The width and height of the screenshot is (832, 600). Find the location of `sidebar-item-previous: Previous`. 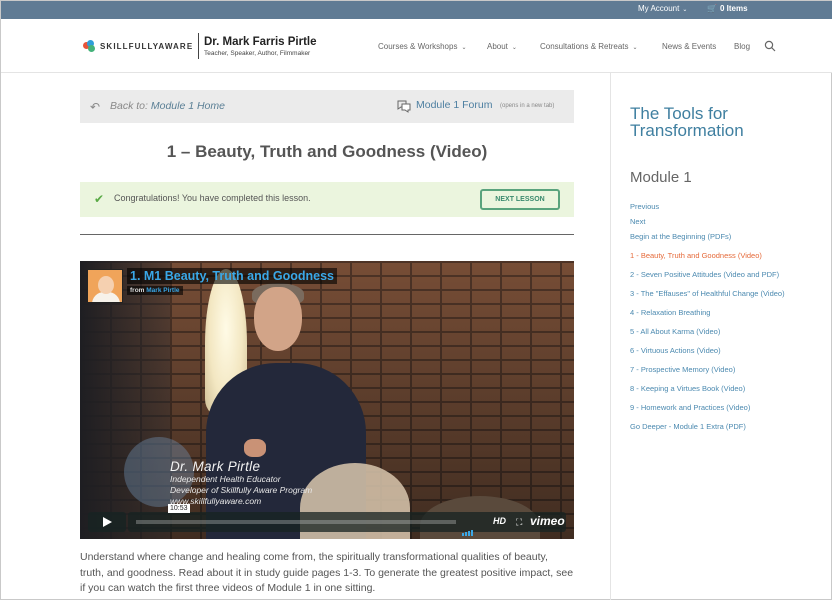

sidebar-item-previous: Previous is located at coordinates (710, 206).